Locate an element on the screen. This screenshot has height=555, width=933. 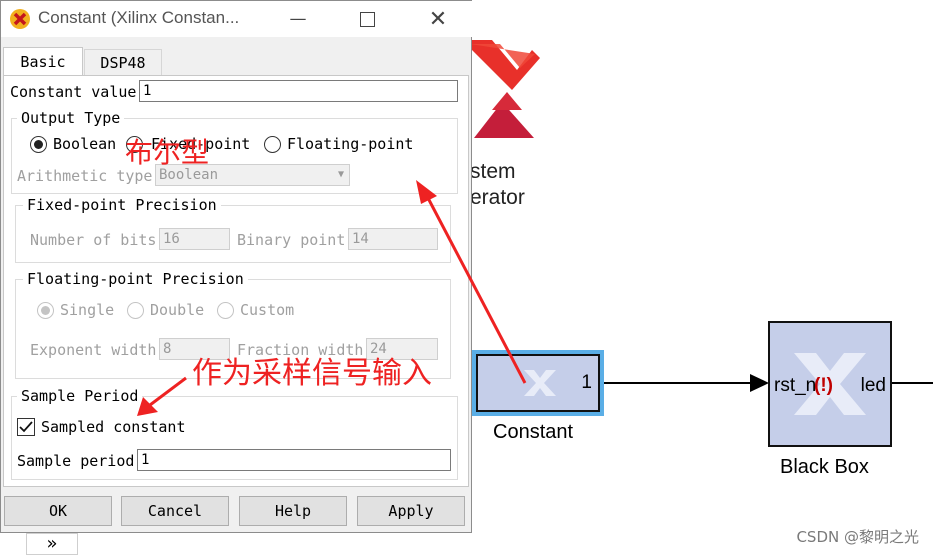
arrow-head-upper-icon is located at coordinates (426, 192).